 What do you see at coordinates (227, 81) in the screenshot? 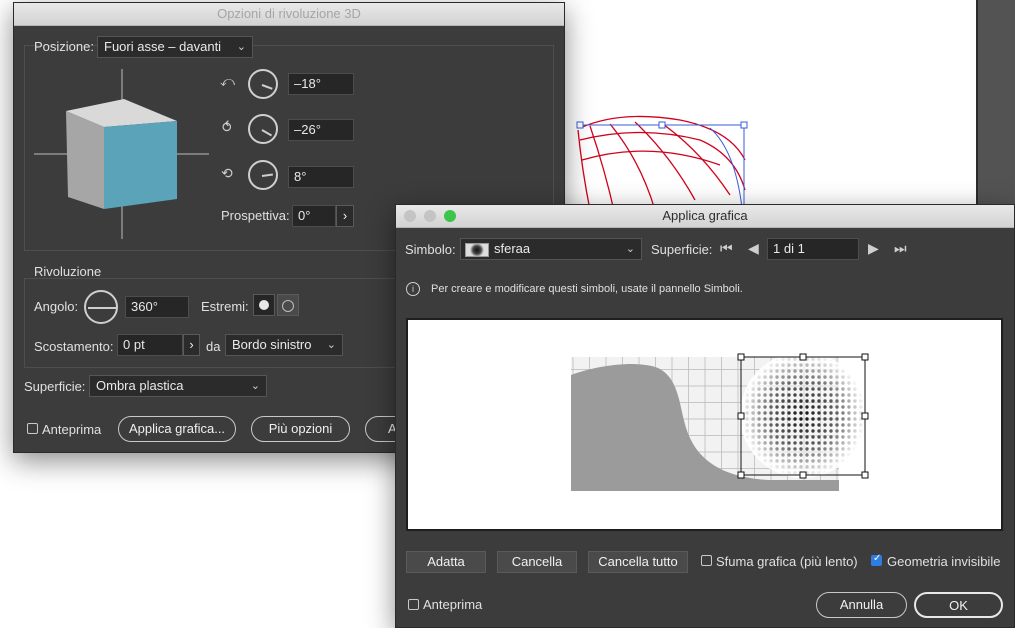
I see `rotate-x-axis-icon: ⤺` at bounding box center [227, 81].